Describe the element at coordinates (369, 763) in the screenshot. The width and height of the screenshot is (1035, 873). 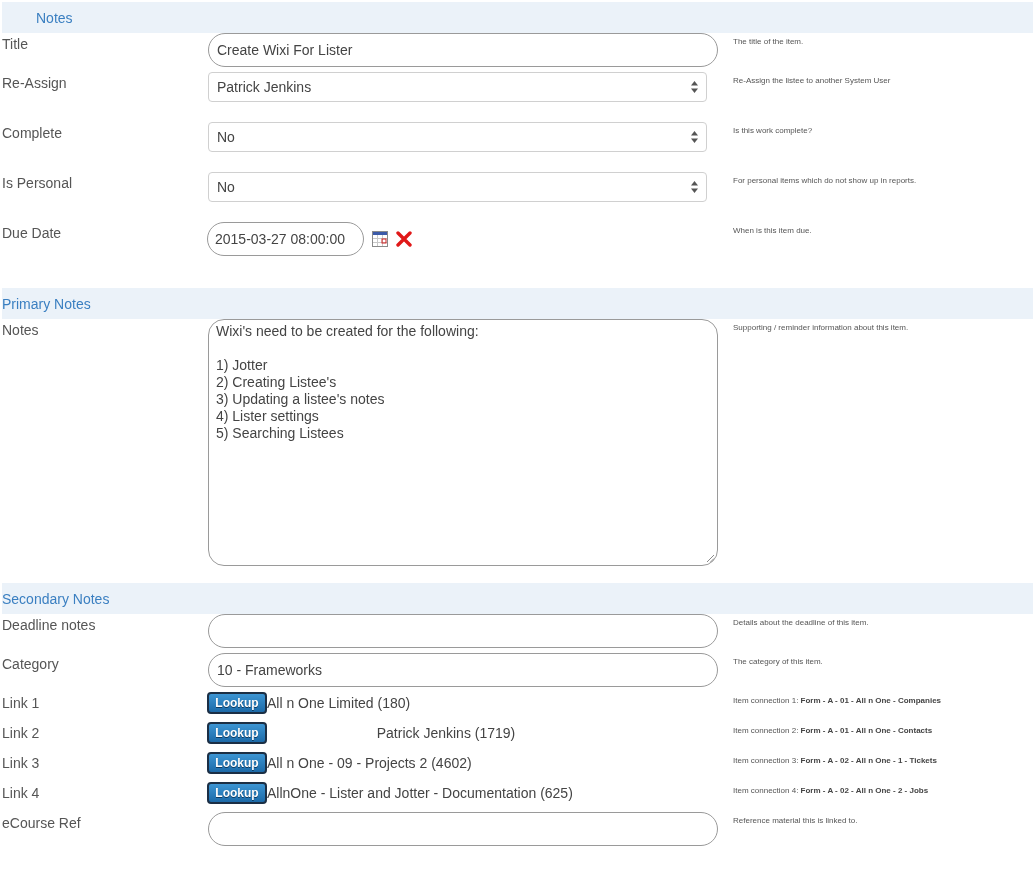
I see `link-value: All n One - 09 - Projects 2 (4602)` at that location.